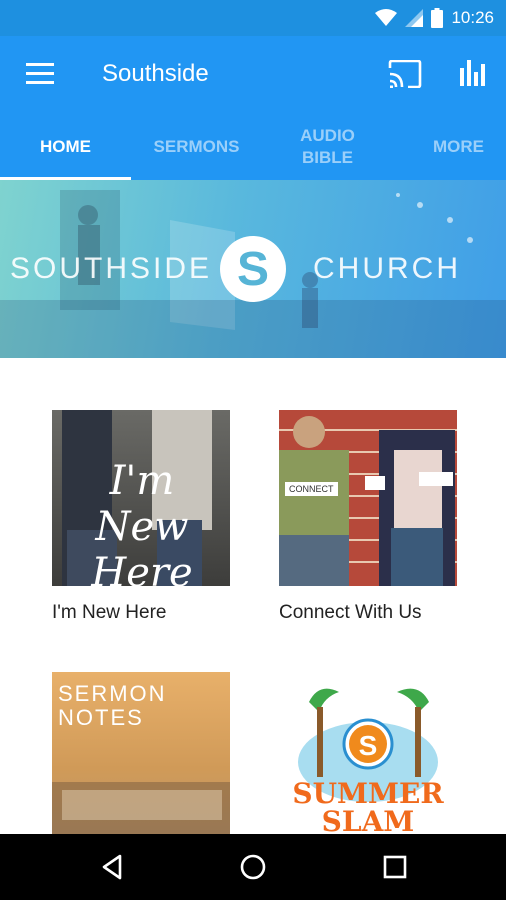  Describe the element at coordinates (327, 147) in the screenshot. I see `tab-audio-bible: AUDIO BIBLE` at that location.